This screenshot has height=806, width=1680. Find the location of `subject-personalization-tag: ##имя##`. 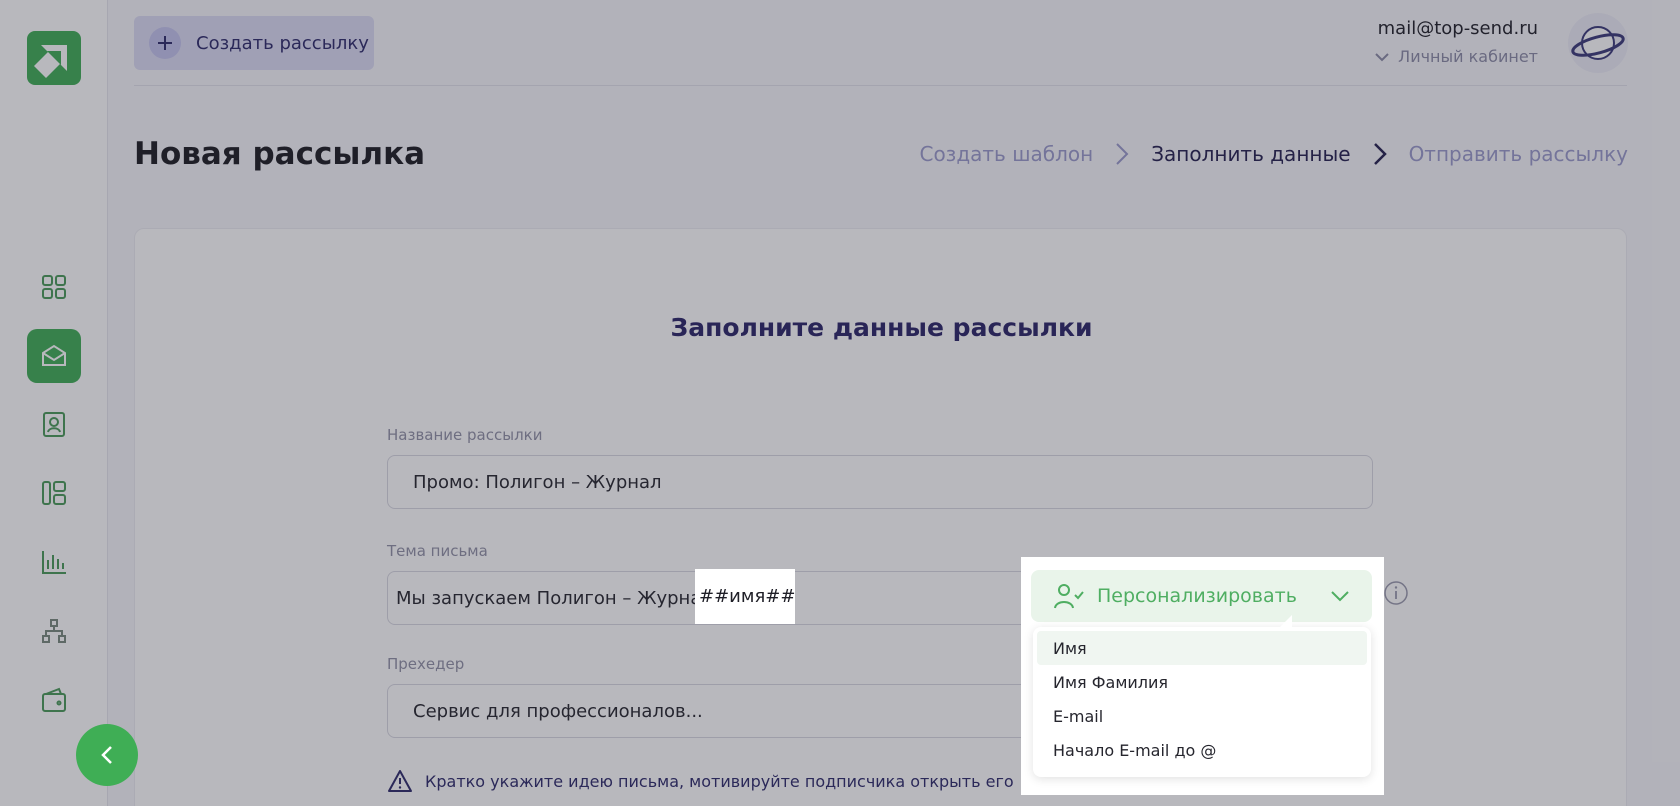

subject-personalization-tag: ##имя## is located at coordinates (745, 596).